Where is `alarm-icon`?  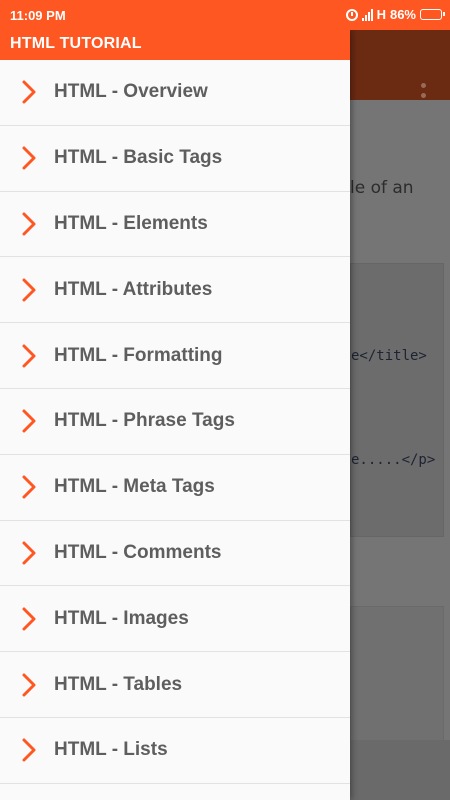 alarm-icon is located at coordinates (351, 14).